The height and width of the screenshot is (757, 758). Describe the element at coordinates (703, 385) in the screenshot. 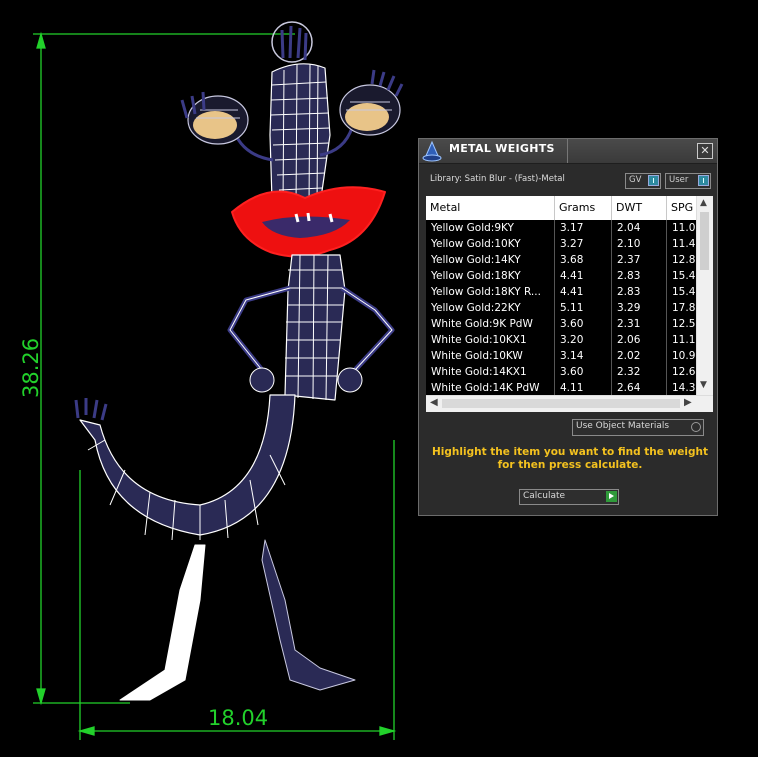

I see `scroll-down-icon: ▼` at that location.